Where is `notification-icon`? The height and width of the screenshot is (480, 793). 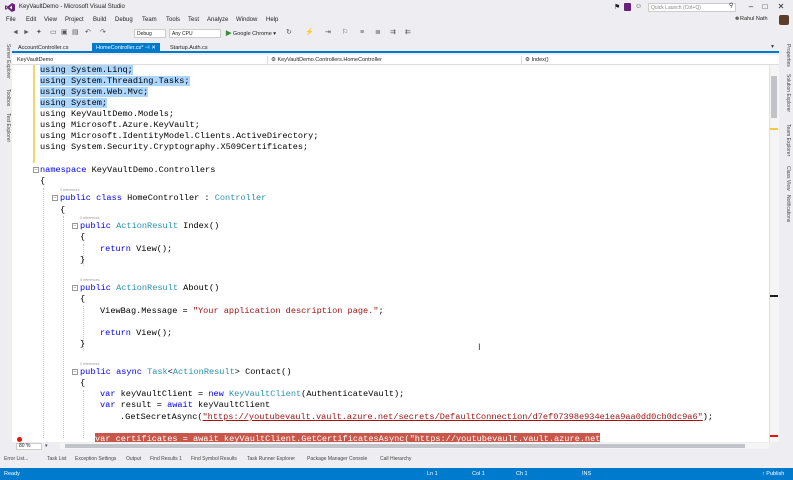 notification-icon is located at coordinates (627, 7).